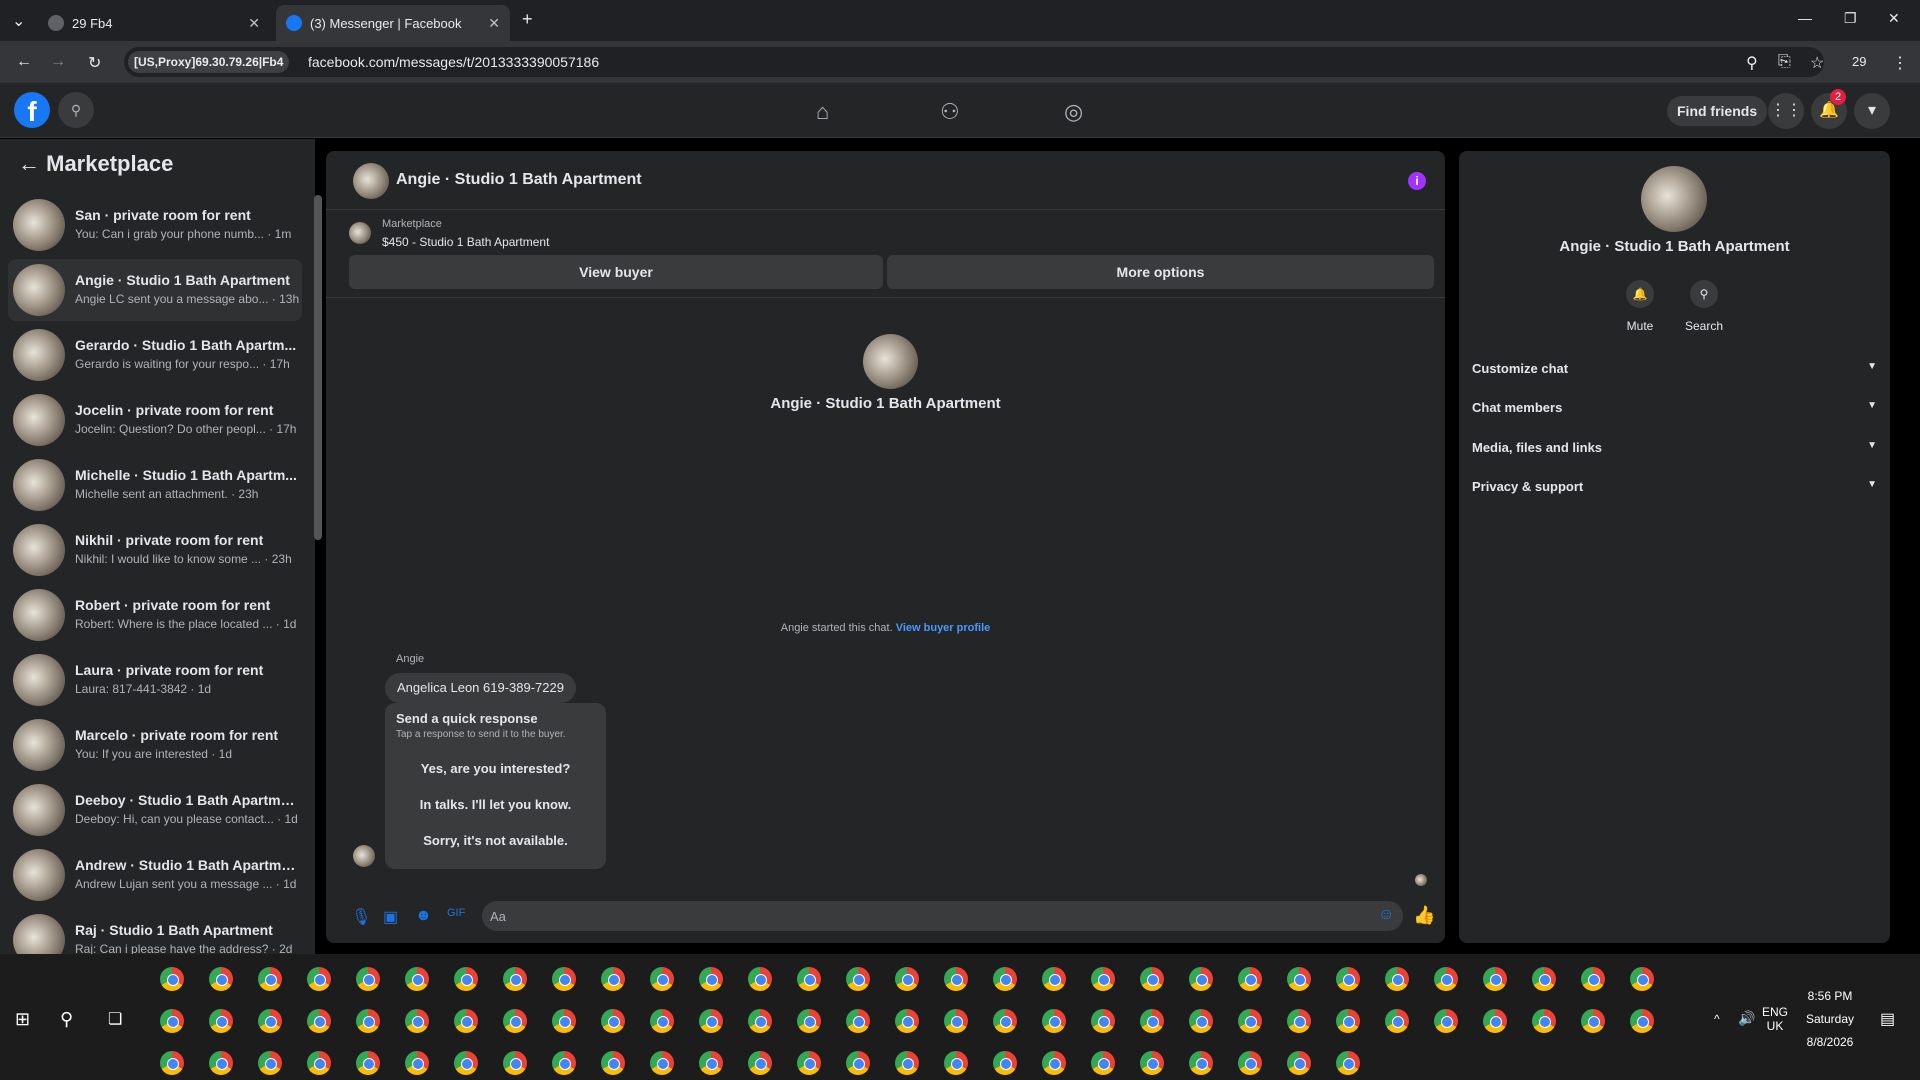 The height and width of the screenshot is (1080, 1920). Describe the element at coordinates (1674, 407) in the screenshot. I see `chat-members-section: Chat members ▼` at that location.